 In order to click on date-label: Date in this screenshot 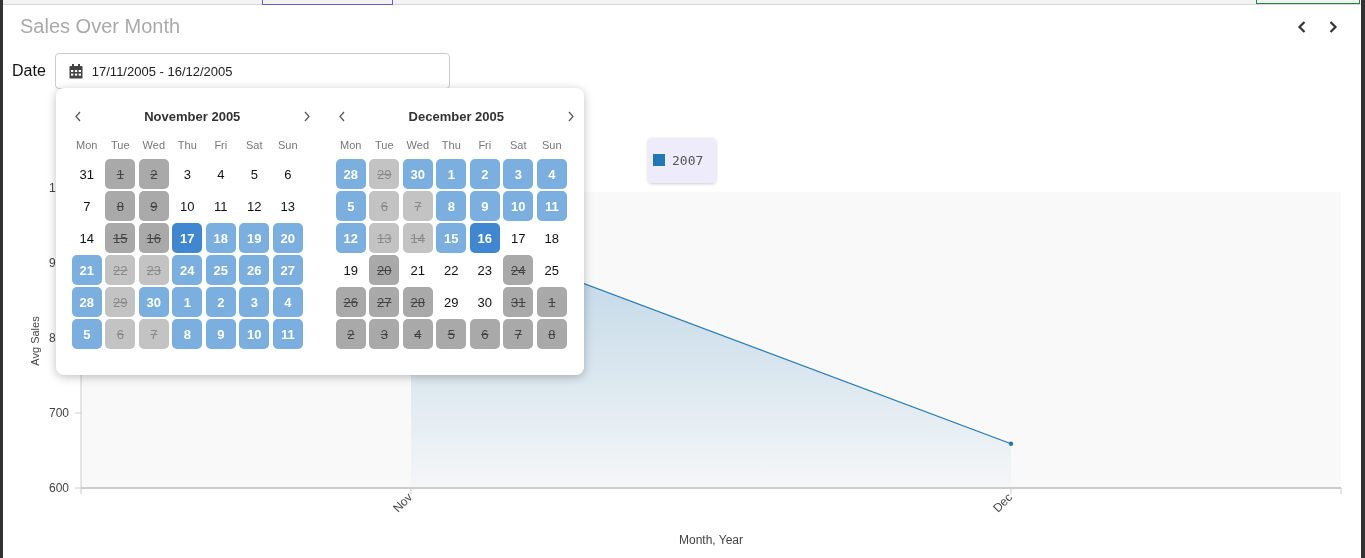, I will do `click(29, 71)`.